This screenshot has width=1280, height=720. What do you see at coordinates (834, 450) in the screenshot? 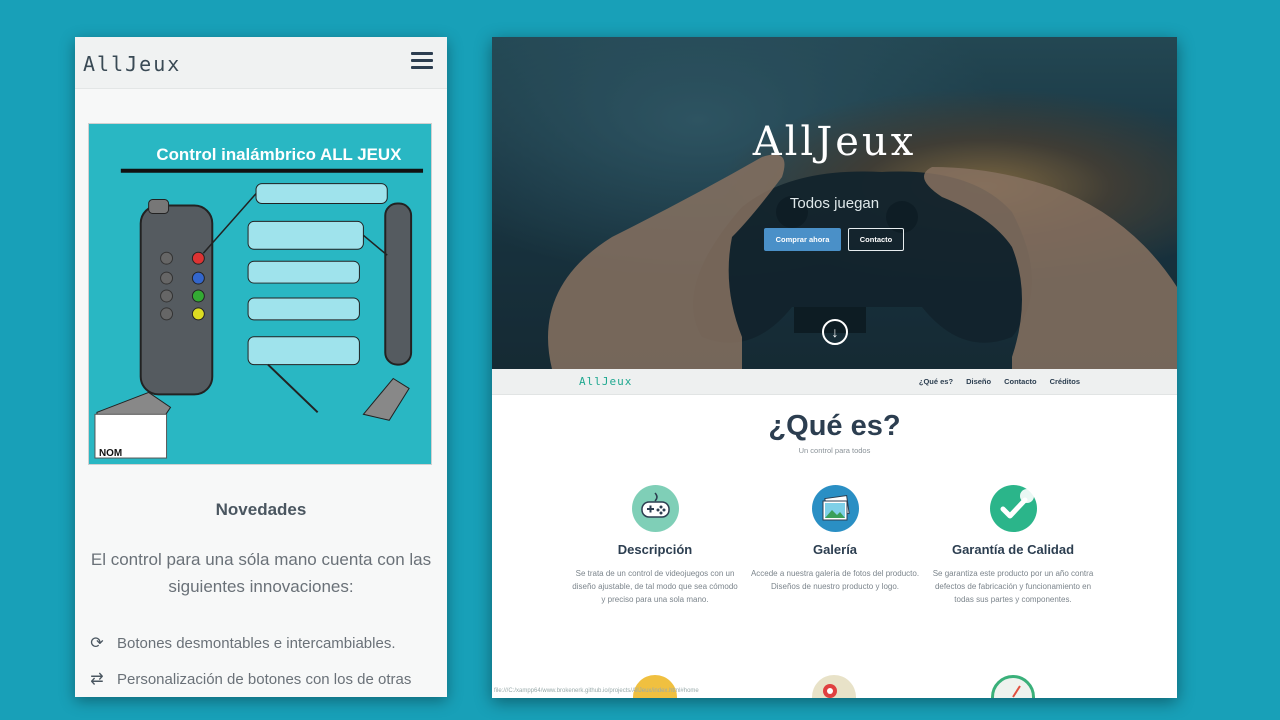
I see `section-subtitle: Un control para todos` at bounding box center [834, 450].